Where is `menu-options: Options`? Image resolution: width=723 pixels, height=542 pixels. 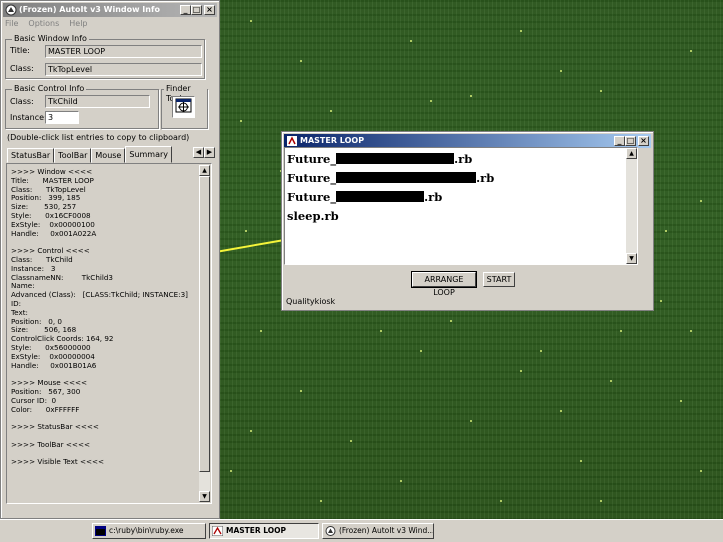 menu-options: Options is located at coordinates (43, 24).